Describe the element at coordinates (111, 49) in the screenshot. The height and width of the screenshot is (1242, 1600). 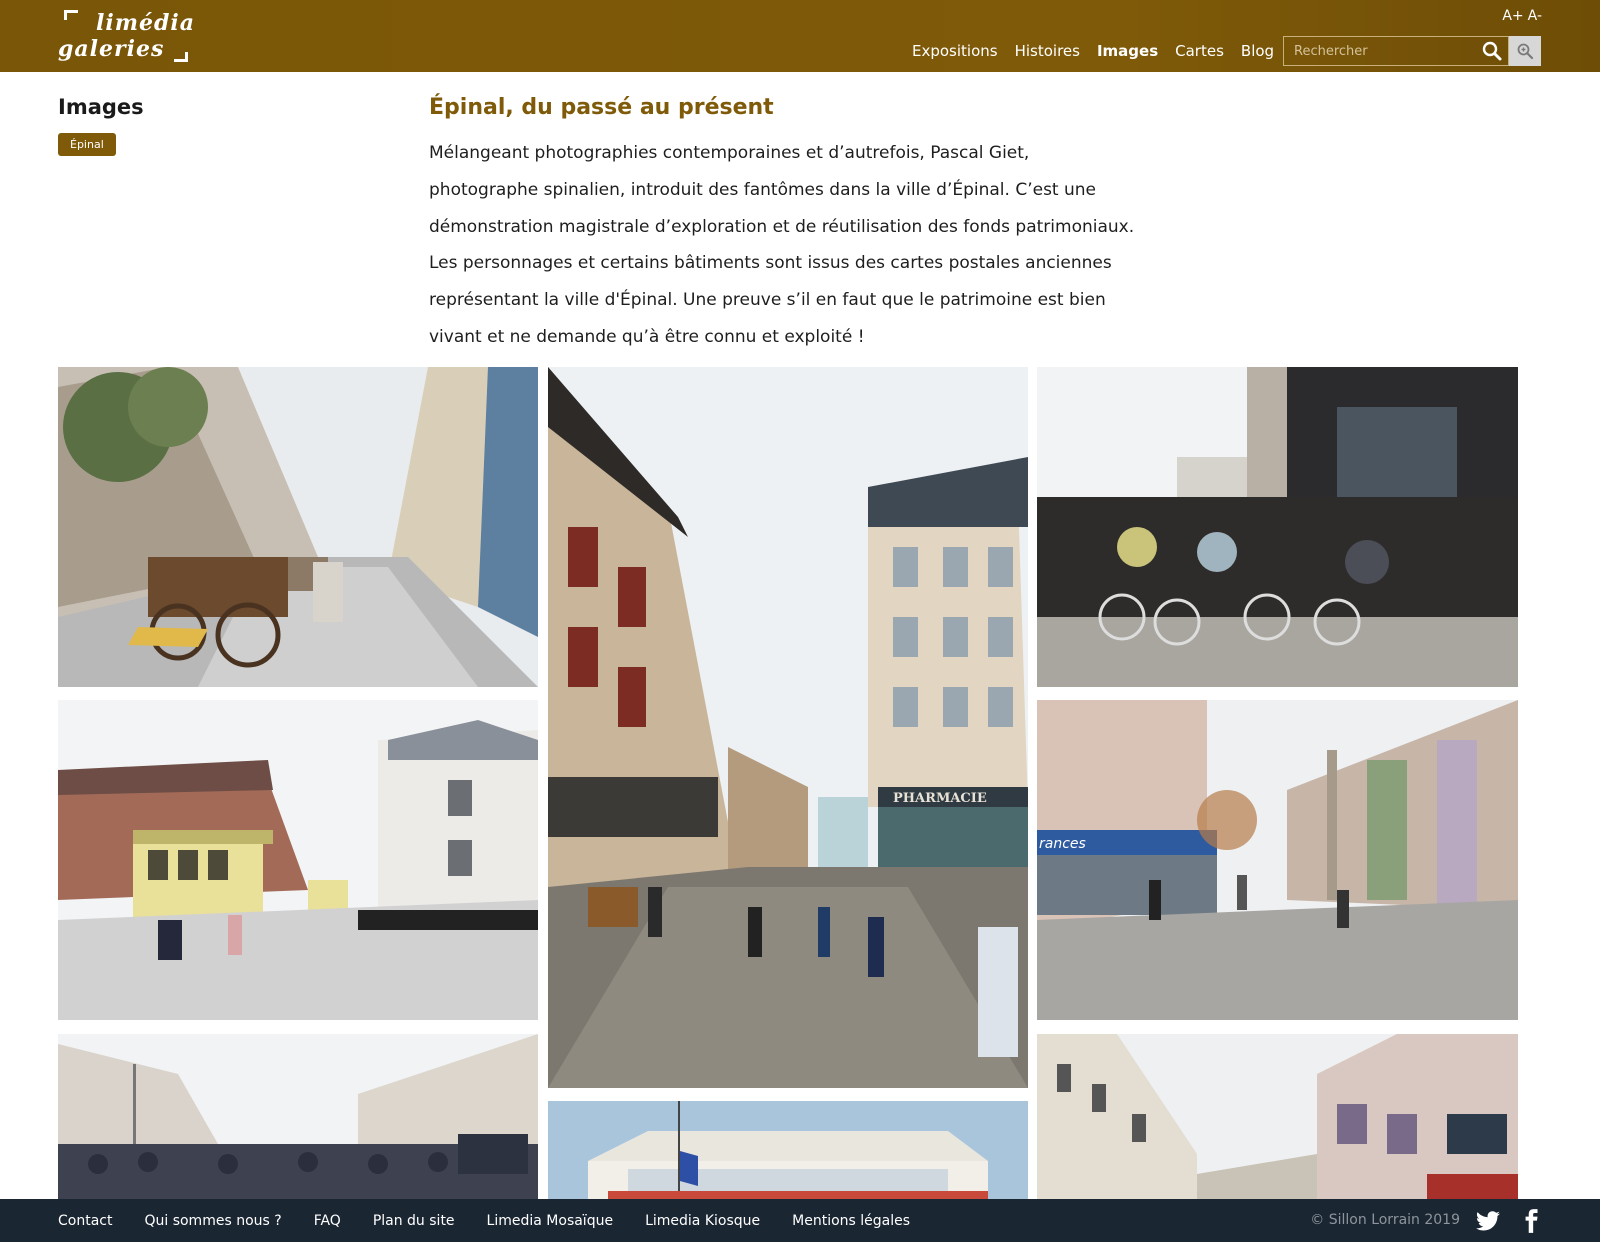
I see `logo-line2: galeries` at that location.